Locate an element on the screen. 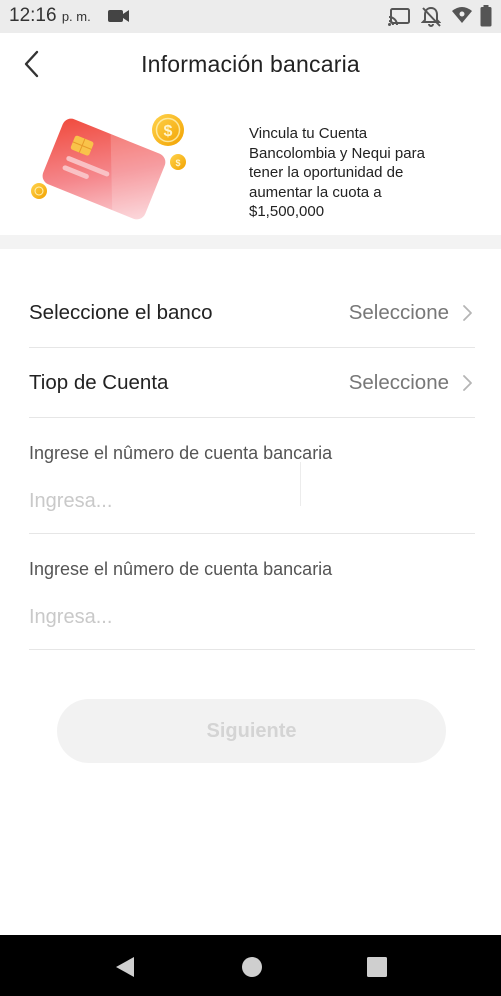 This screenshot has height=996, width=501. home-circle-icon is located at coordinates (252, 970).